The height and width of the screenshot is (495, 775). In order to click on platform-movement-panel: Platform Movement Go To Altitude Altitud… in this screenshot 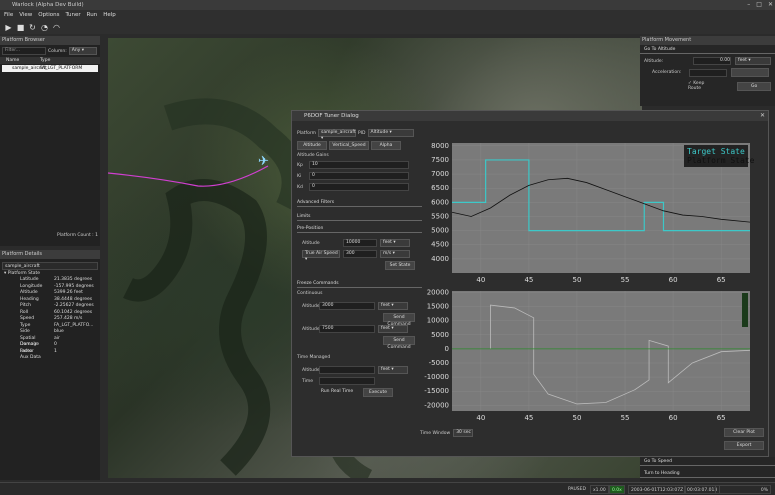, I will do `click(707, 71)`.